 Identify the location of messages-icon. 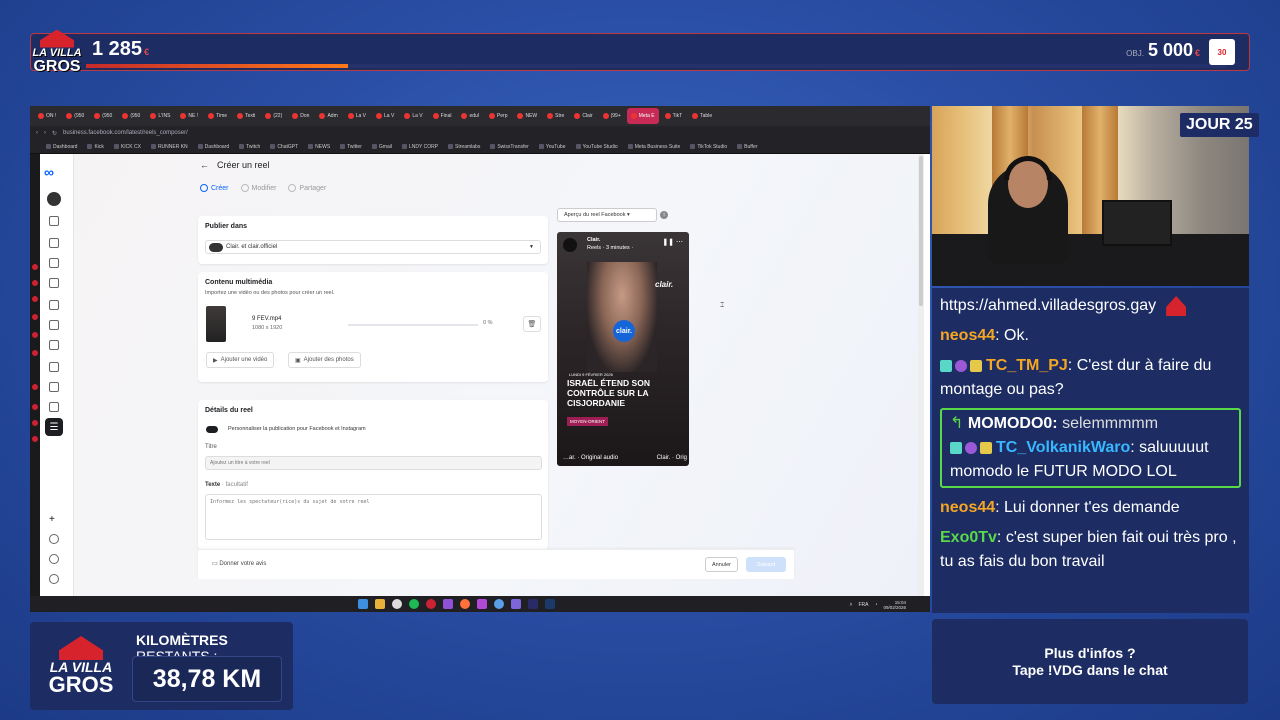
(54, 407).